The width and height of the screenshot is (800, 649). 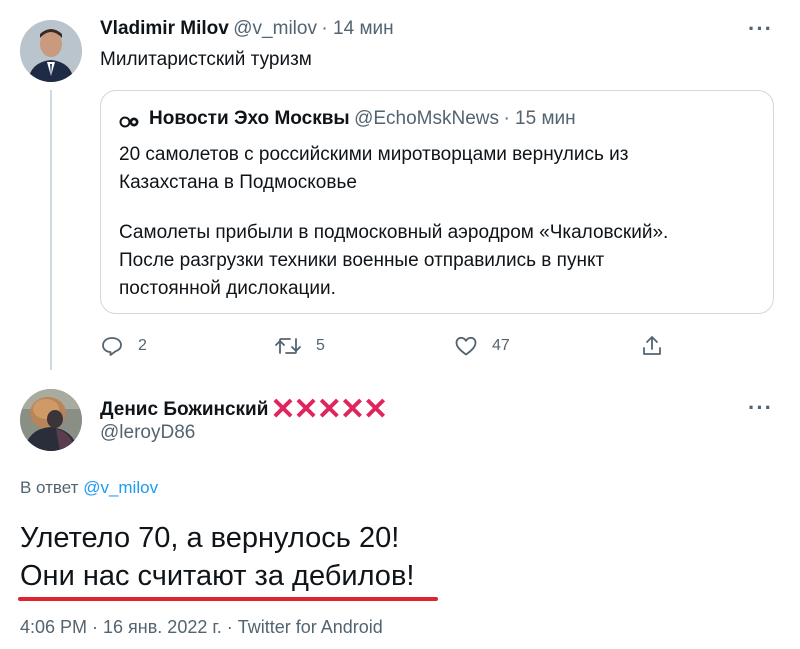 I want to click on thread-line, so click(x=51, y=230).